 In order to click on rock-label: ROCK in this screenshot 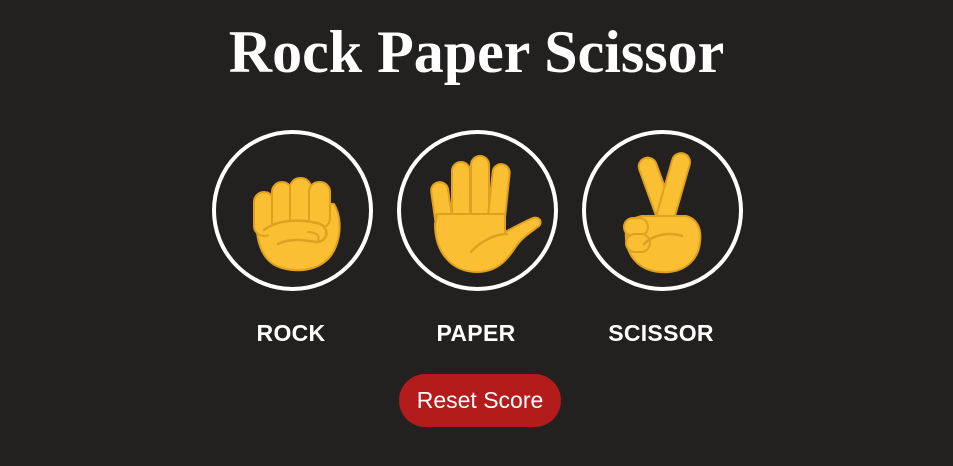, I will do `click(291, 333)`.